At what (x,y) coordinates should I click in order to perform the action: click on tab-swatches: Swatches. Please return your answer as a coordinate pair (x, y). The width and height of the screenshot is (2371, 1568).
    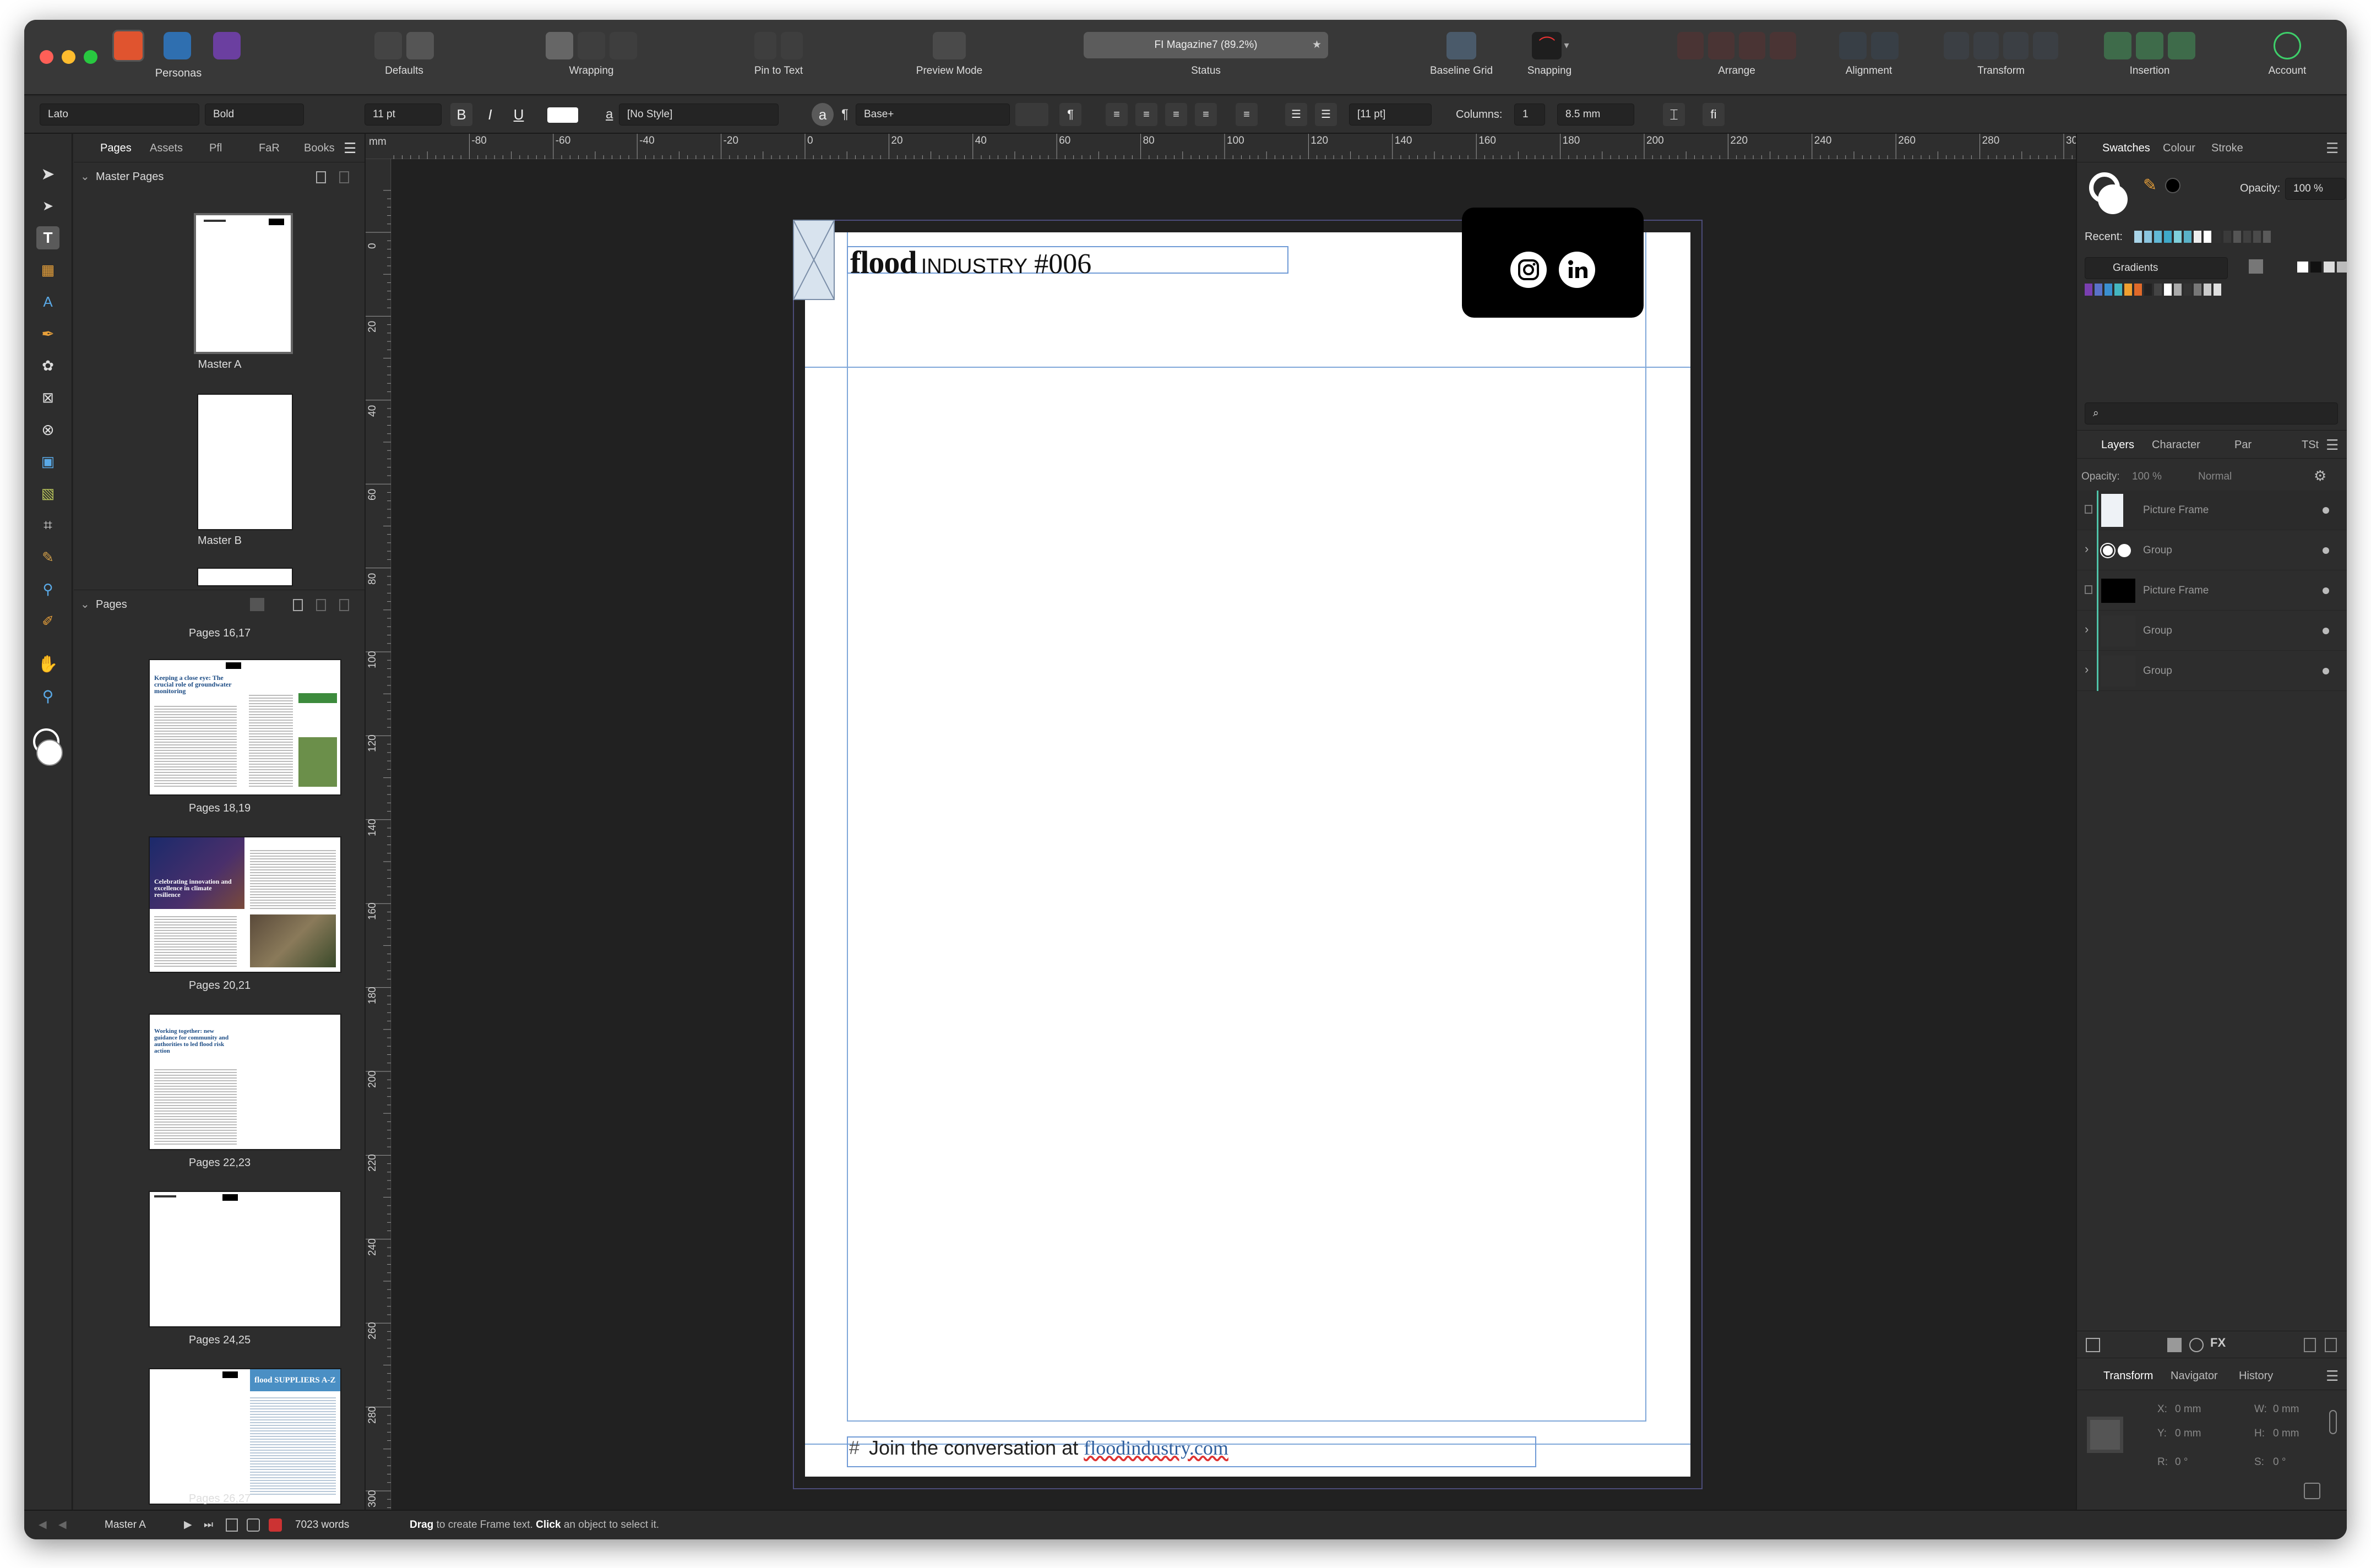
    Looking at the image, I should click on (2126, 148).